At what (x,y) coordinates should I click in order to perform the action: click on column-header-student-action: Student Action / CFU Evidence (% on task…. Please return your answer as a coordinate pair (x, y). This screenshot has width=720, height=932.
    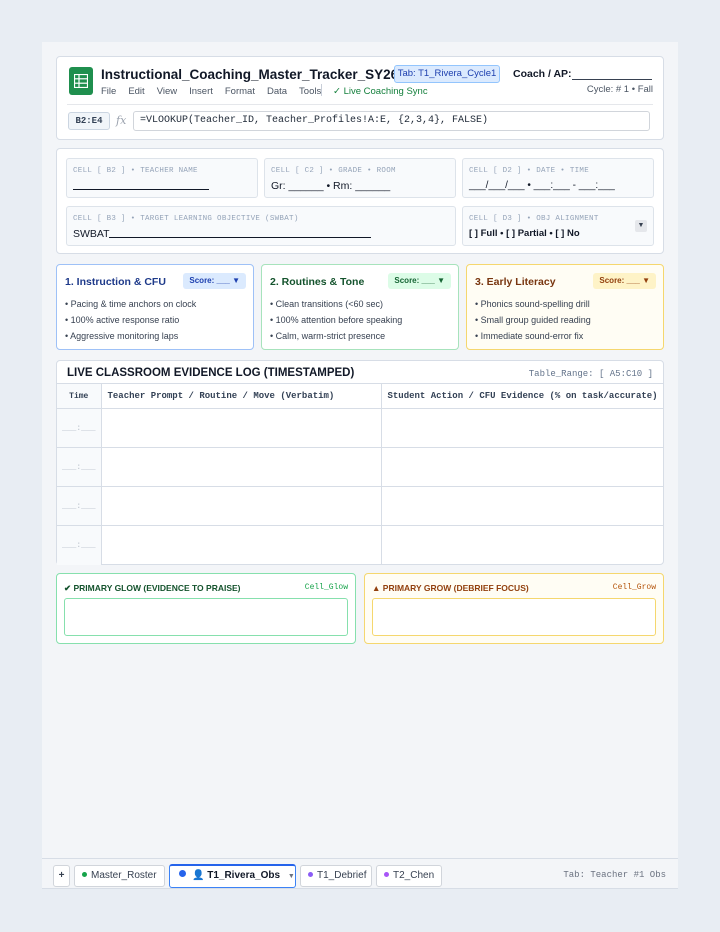
    Looking at the image, I should click on (522, 396).